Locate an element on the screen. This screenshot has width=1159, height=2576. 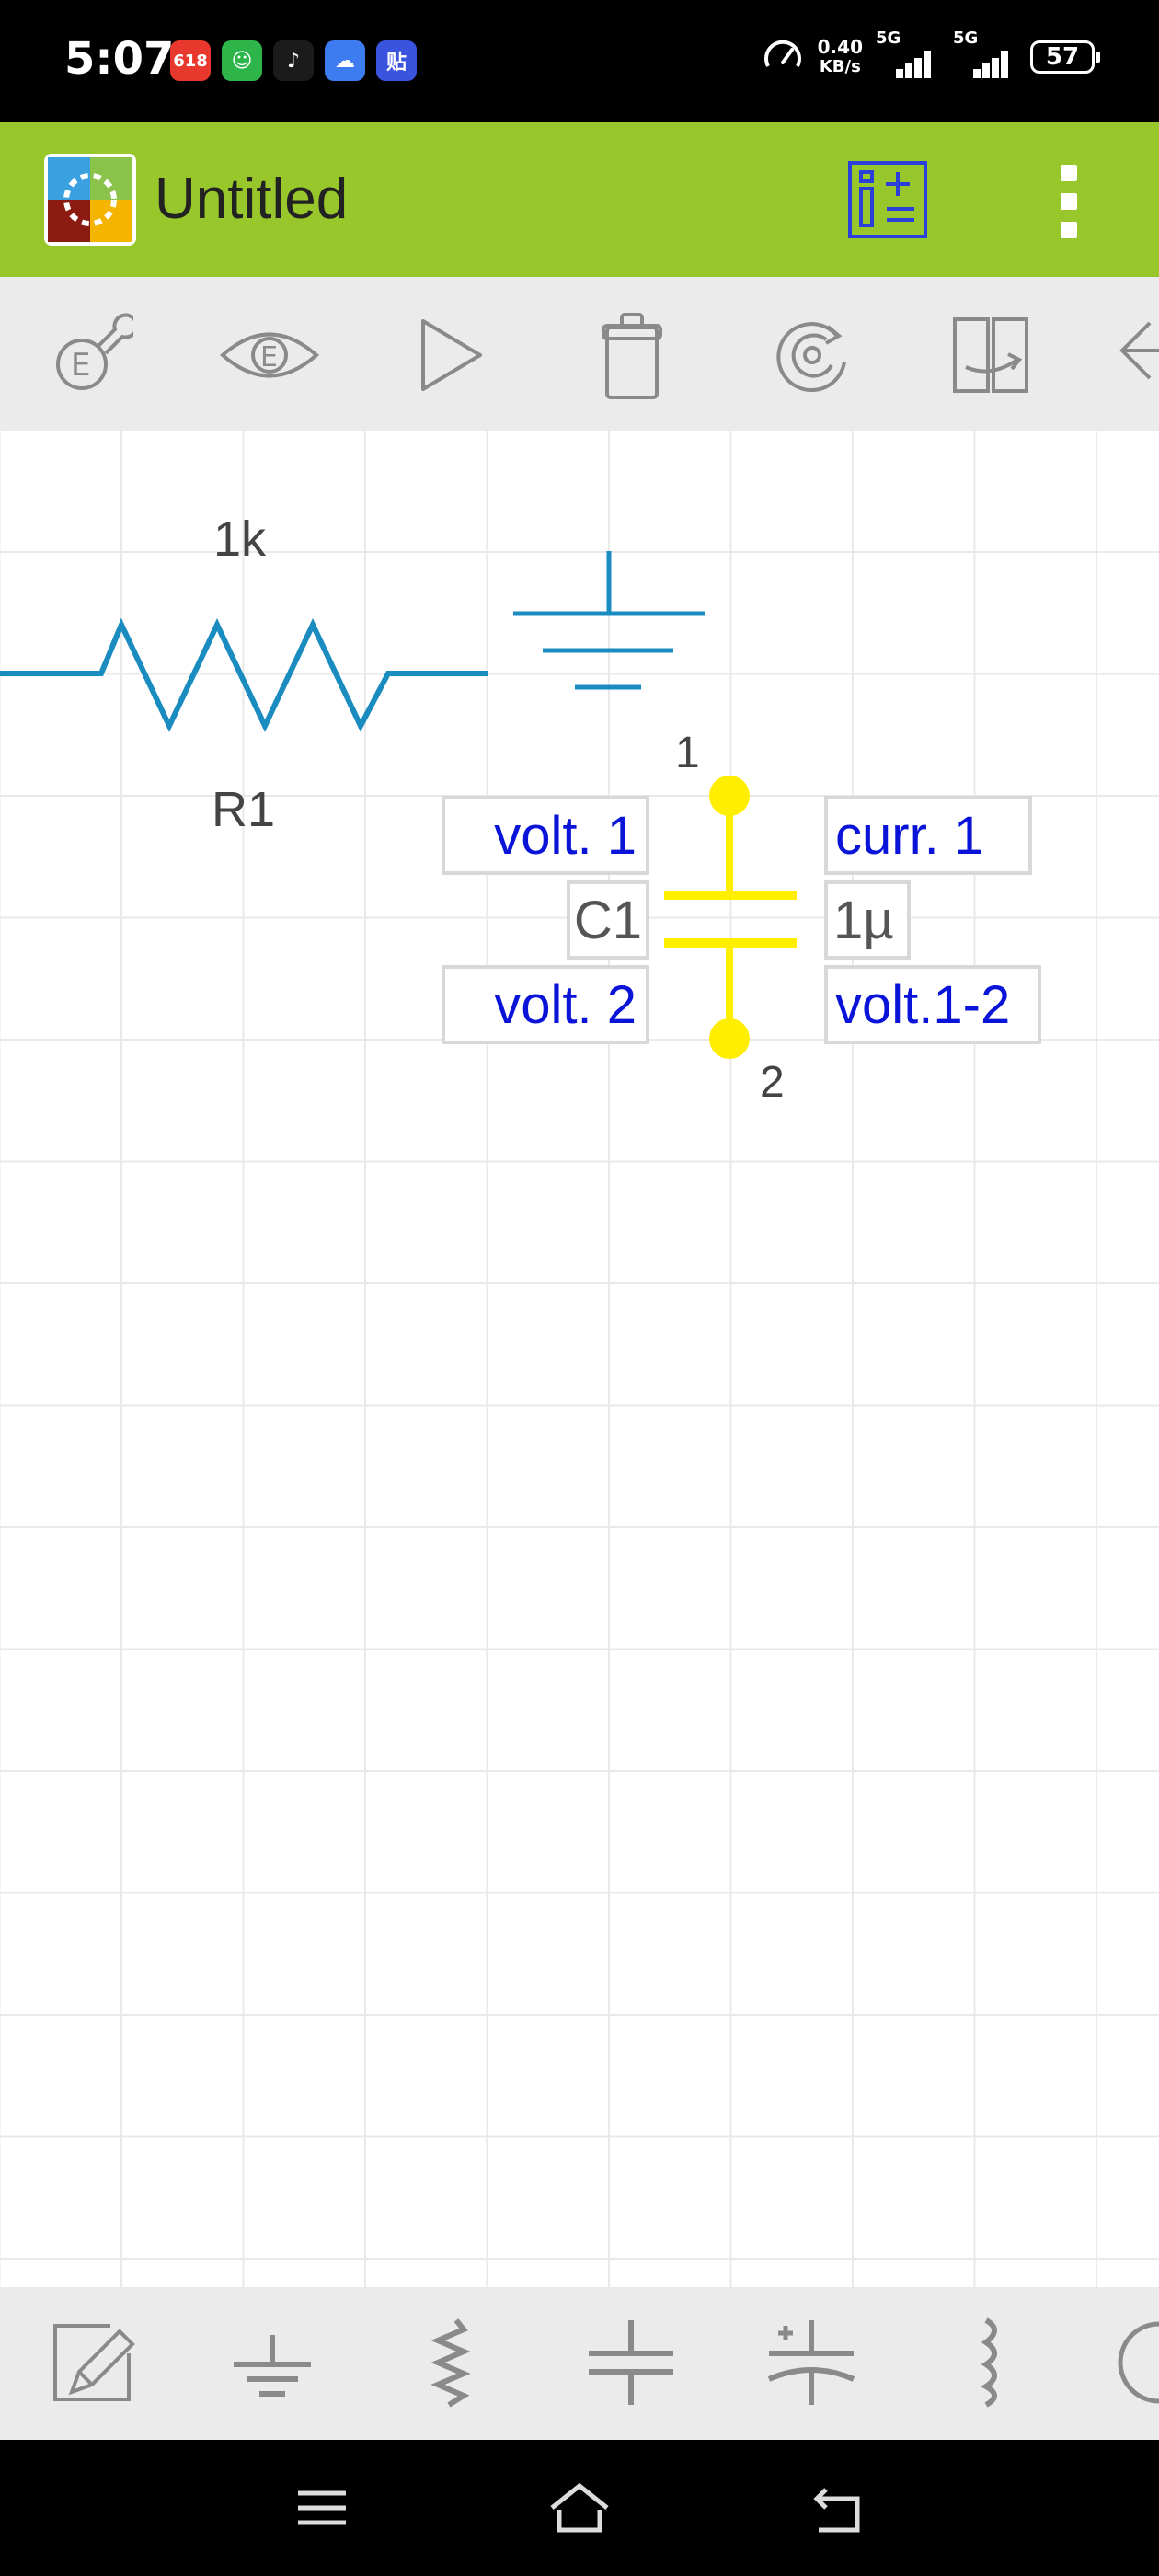
capacitor-value-box: 1µ is located at coordinates (867, 920).